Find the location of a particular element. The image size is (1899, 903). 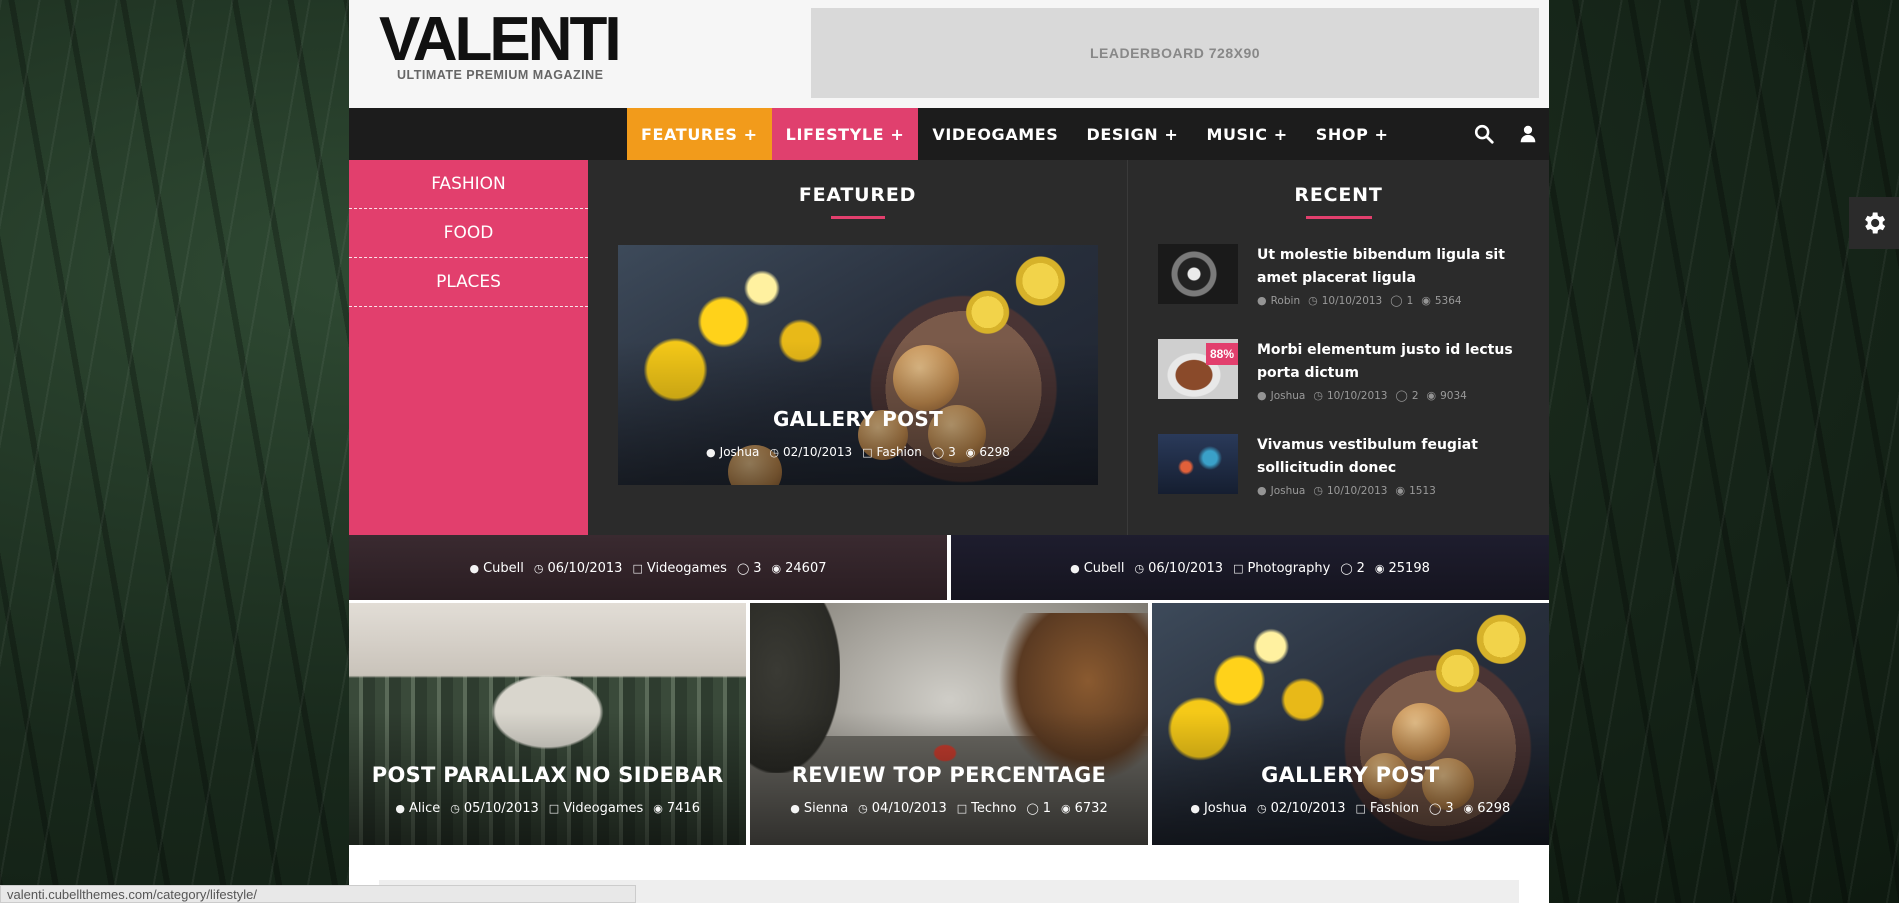

heading-underline is located at coordinates (1338, 217).